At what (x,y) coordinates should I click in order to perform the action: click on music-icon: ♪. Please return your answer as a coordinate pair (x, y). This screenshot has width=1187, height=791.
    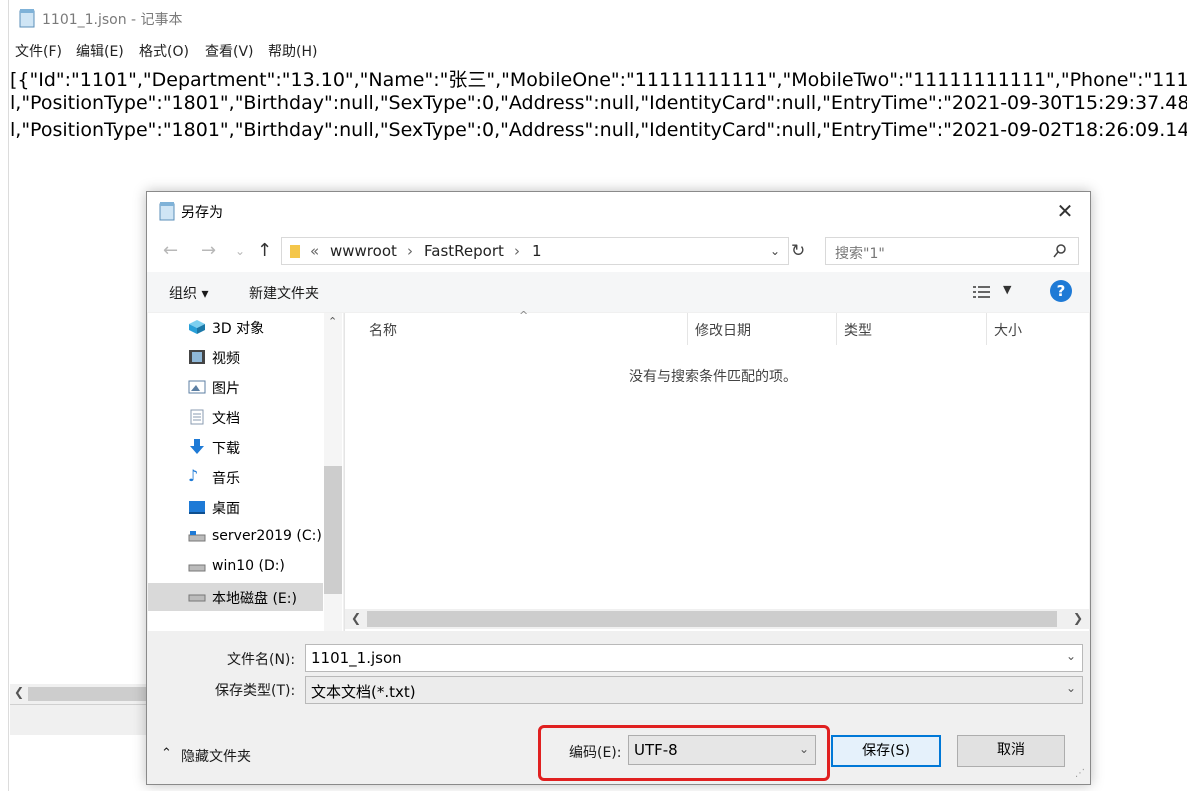
    Looking at the image, I should click on (193, 475).